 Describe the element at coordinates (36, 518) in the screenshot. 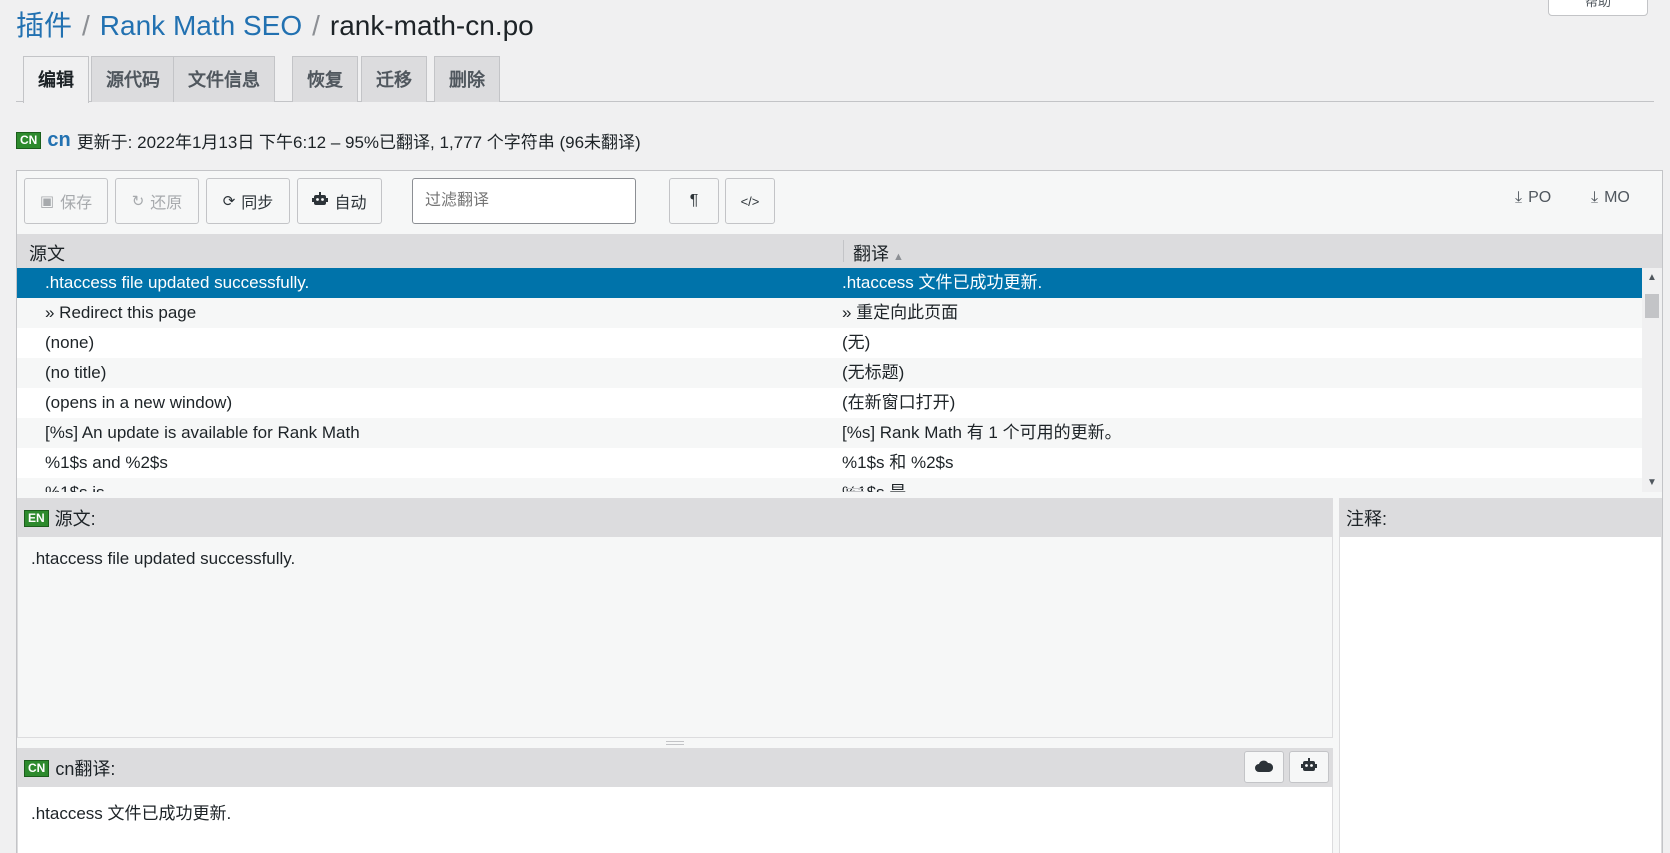

I see `en-flag-icon: EN` at that location.